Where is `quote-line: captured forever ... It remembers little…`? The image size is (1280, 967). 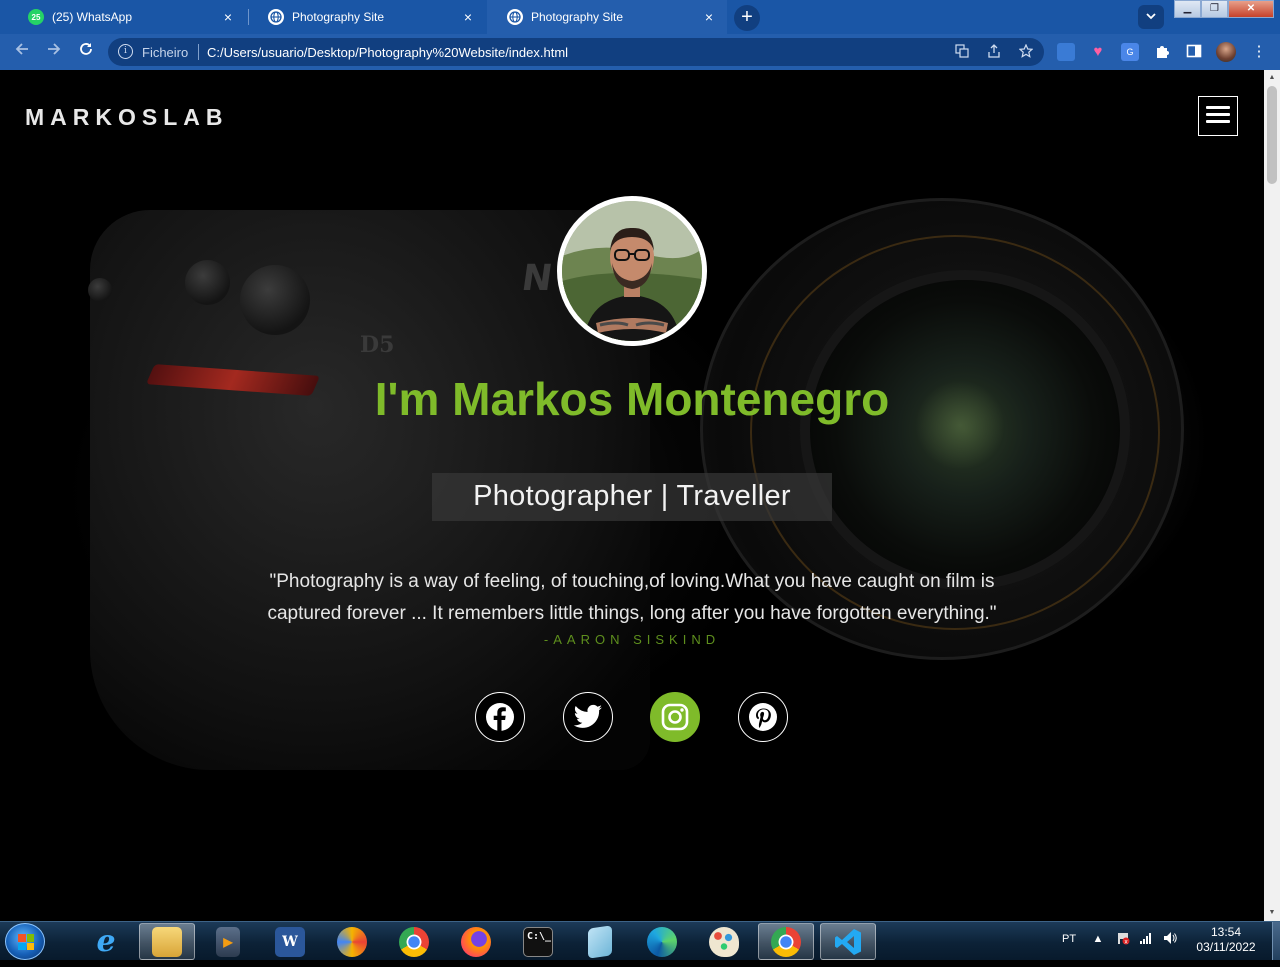
quote-line: captured forever ... It remembers little… is located at coordinates (632, 613).